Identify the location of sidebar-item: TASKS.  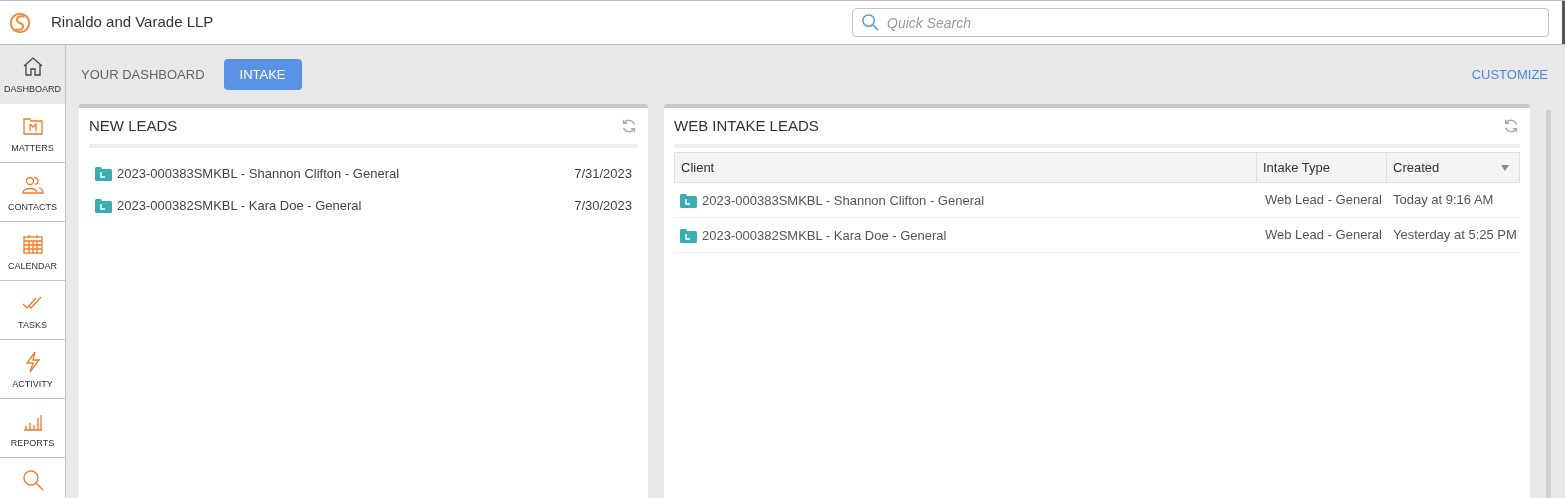
(32, 310).